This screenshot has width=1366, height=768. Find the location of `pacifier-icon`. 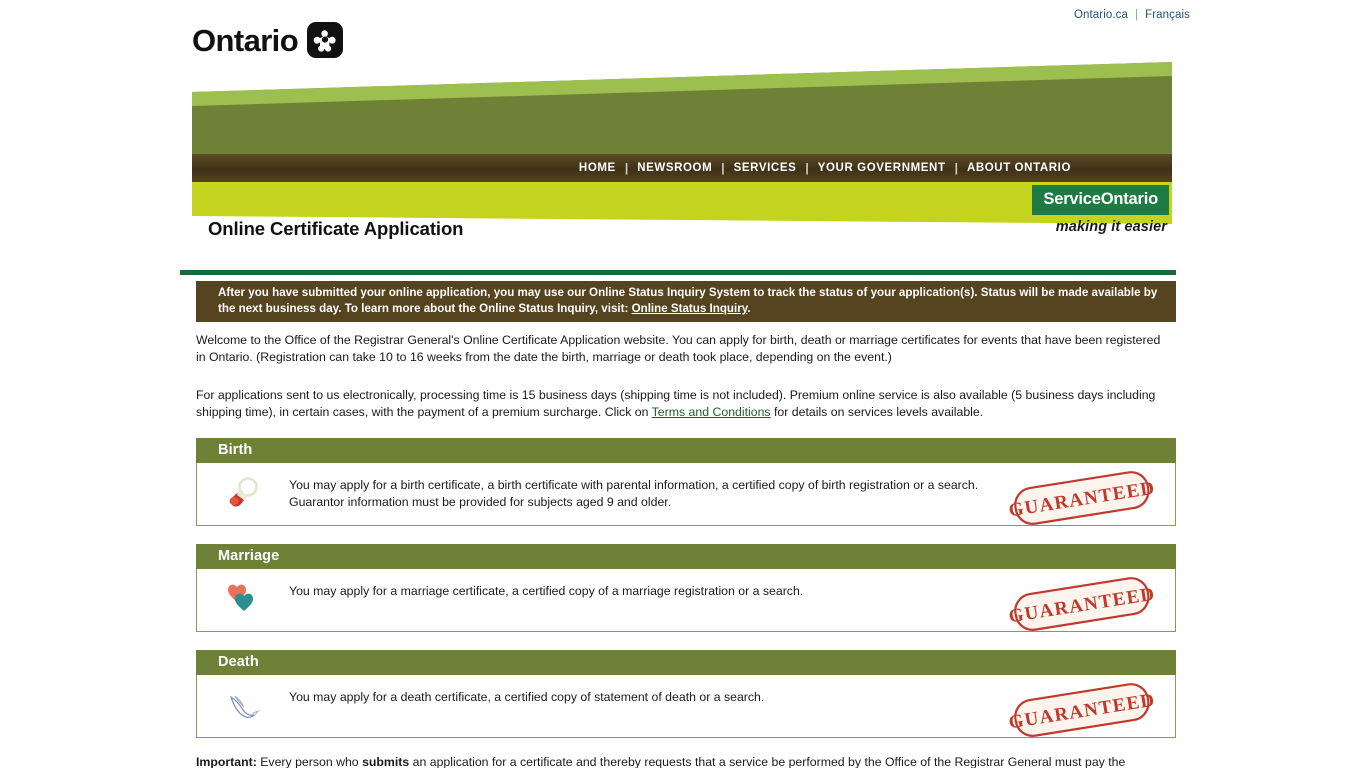

pacifier-icon is located at coordinates (243, 488).